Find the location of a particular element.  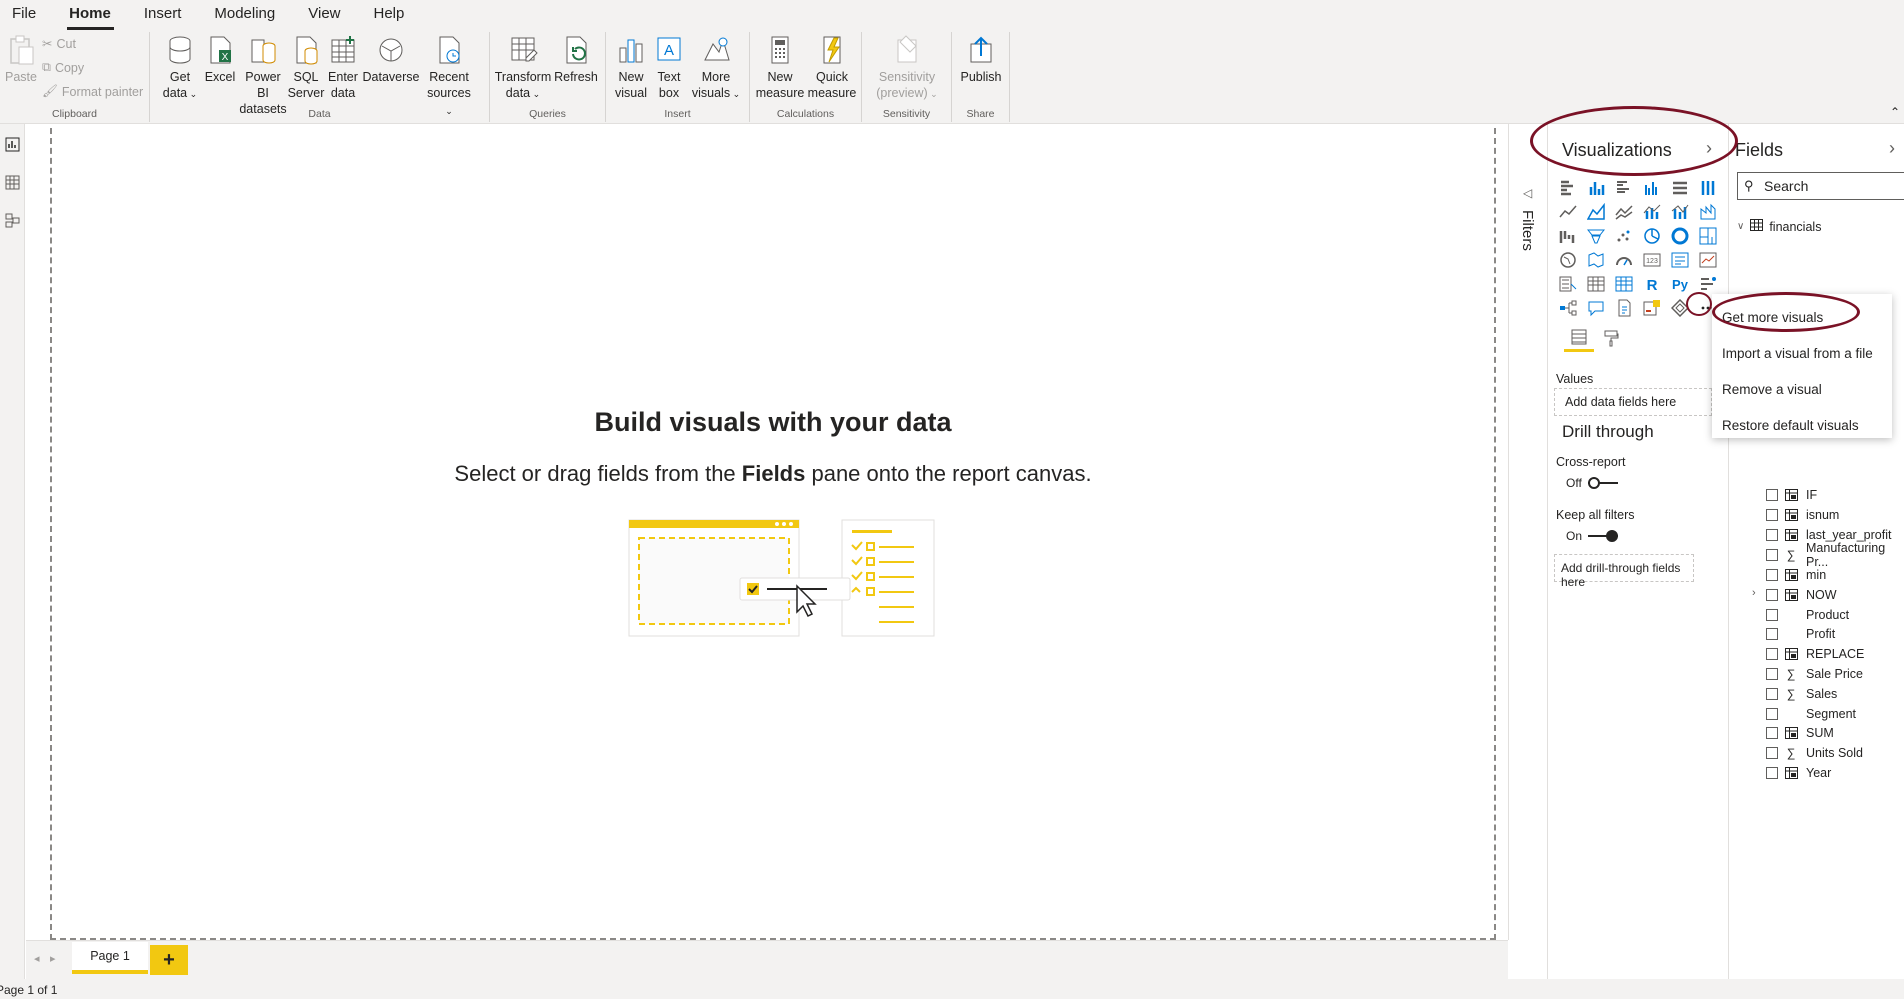

field-item: NOW is located at coordinates (1801, 595).